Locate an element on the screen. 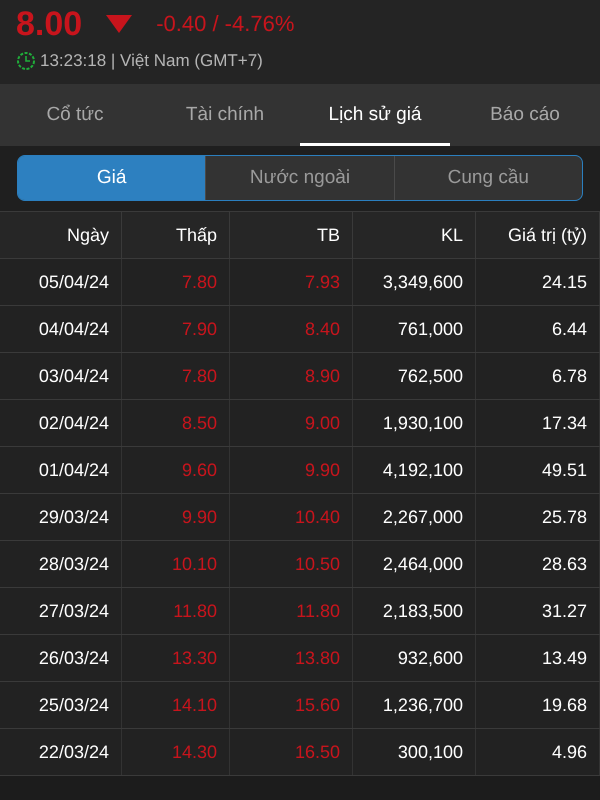  tab: Tài chính is located at coordinates (225, 115).